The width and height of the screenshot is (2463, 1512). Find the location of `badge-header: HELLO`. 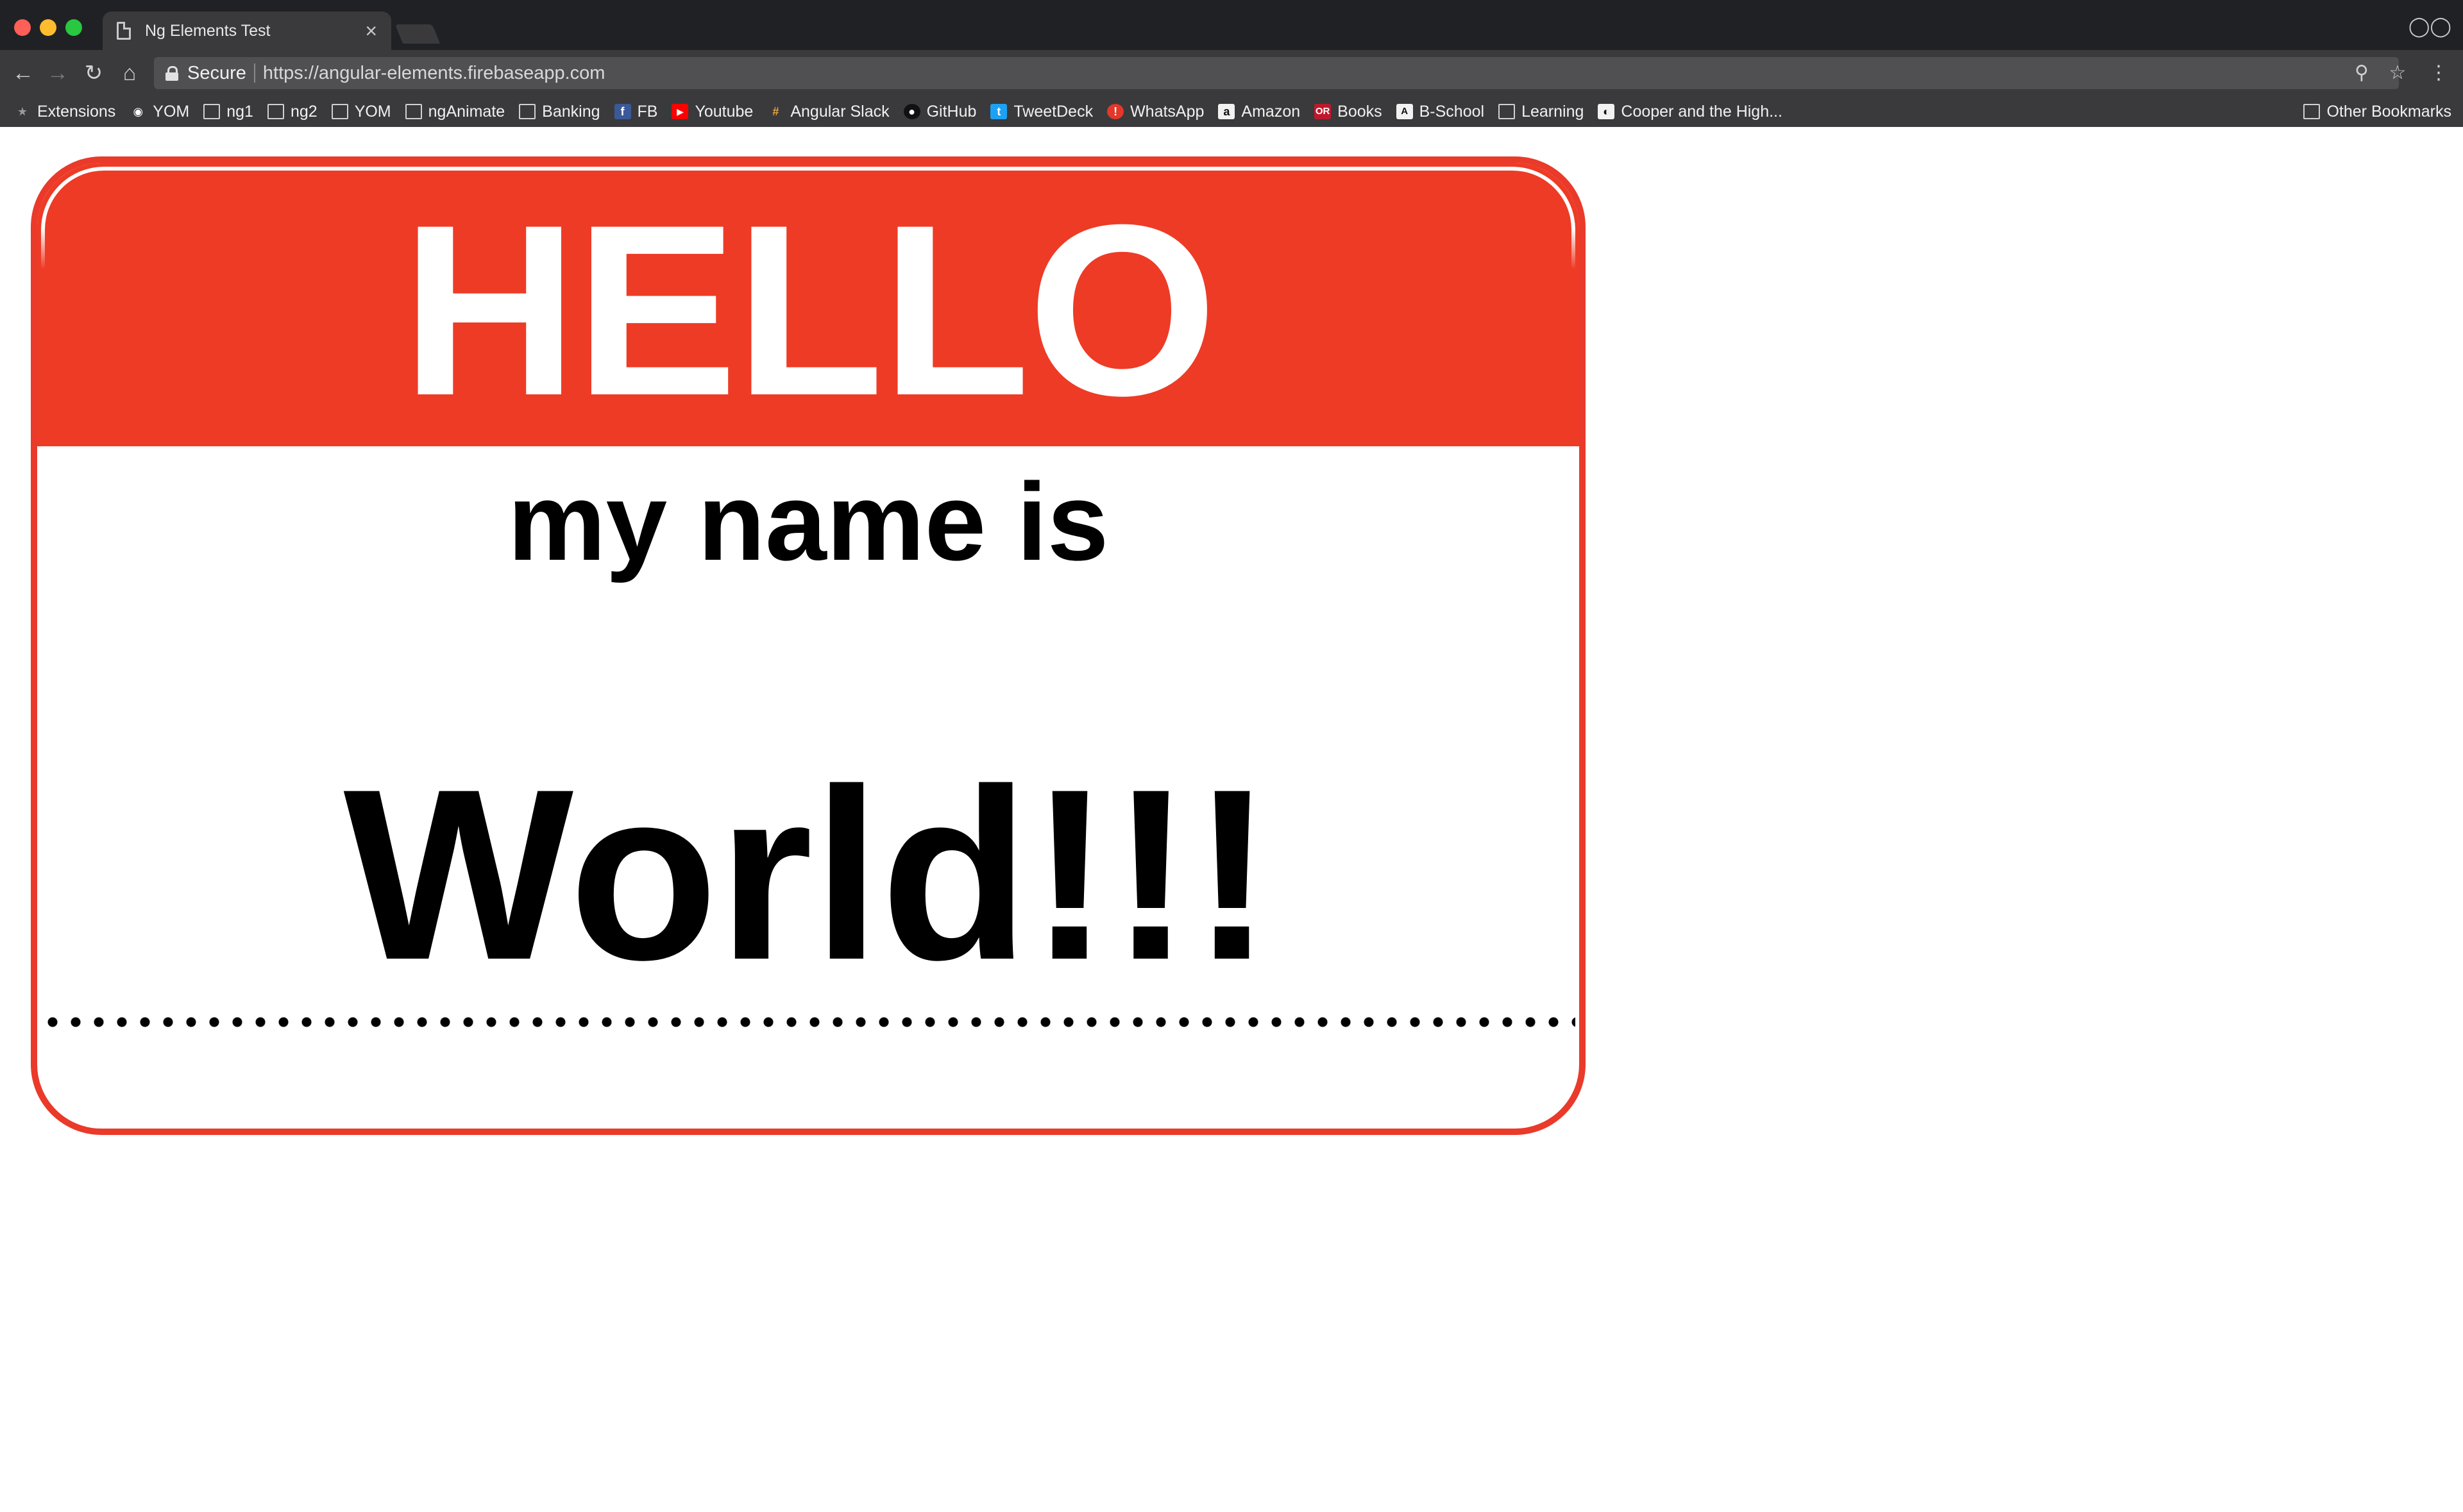

badge-header: HELLO is located at coordinates (808, 304).